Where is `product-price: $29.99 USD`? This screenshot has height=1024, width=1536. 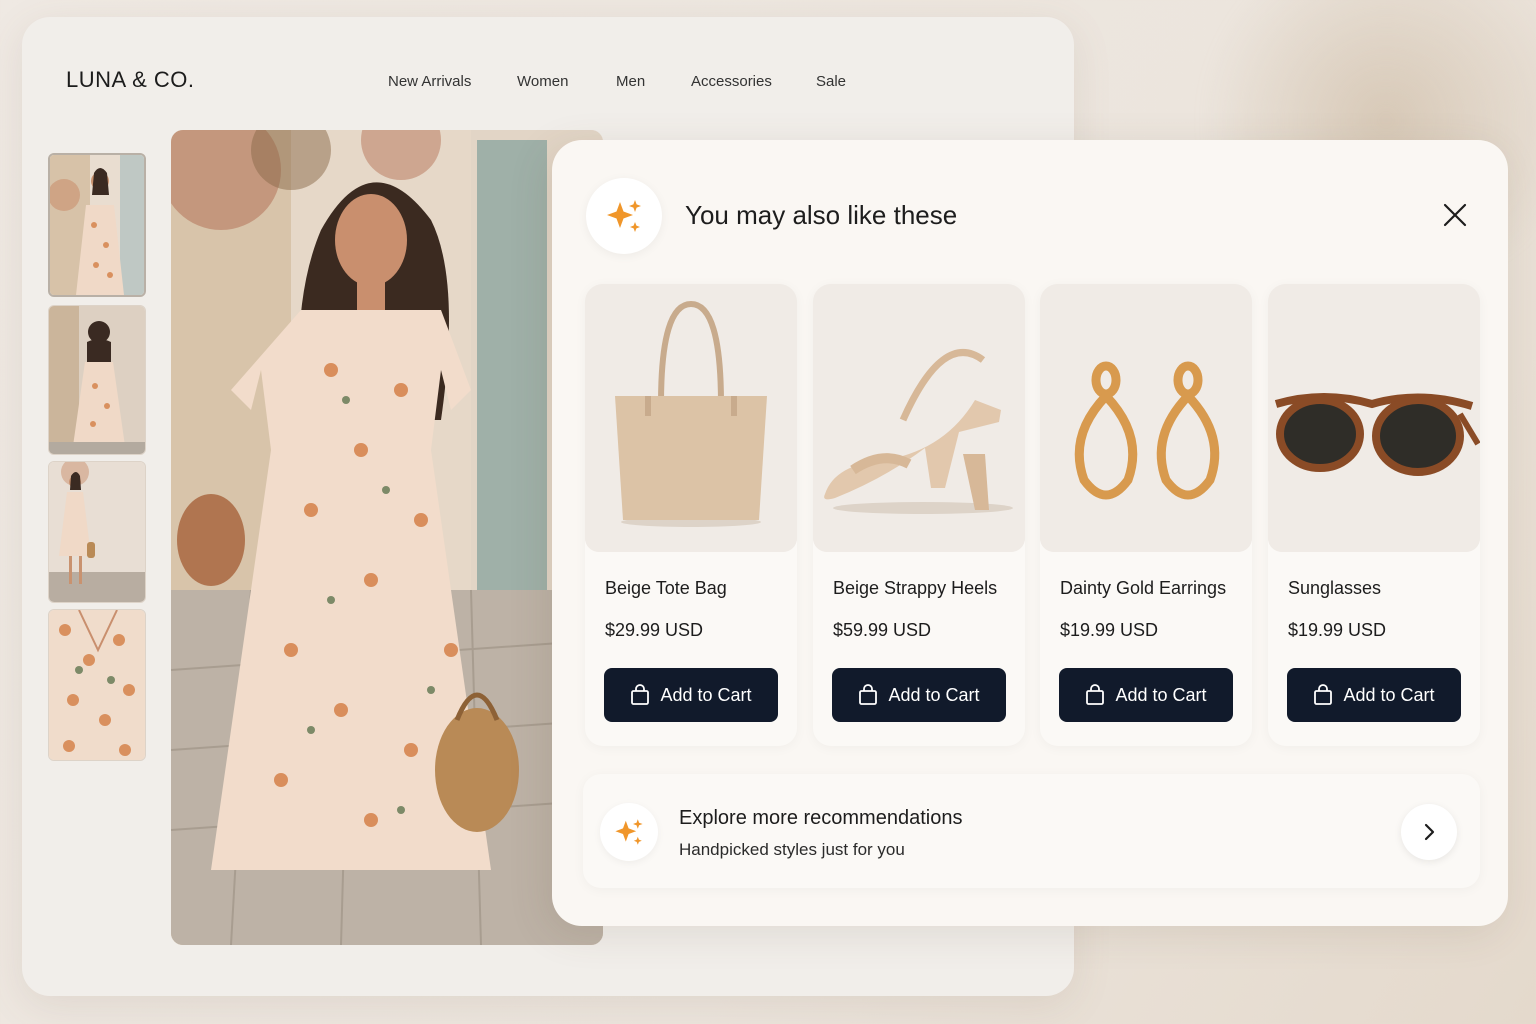
product-price: $29.99 USD is located at coordinates (654, 630).